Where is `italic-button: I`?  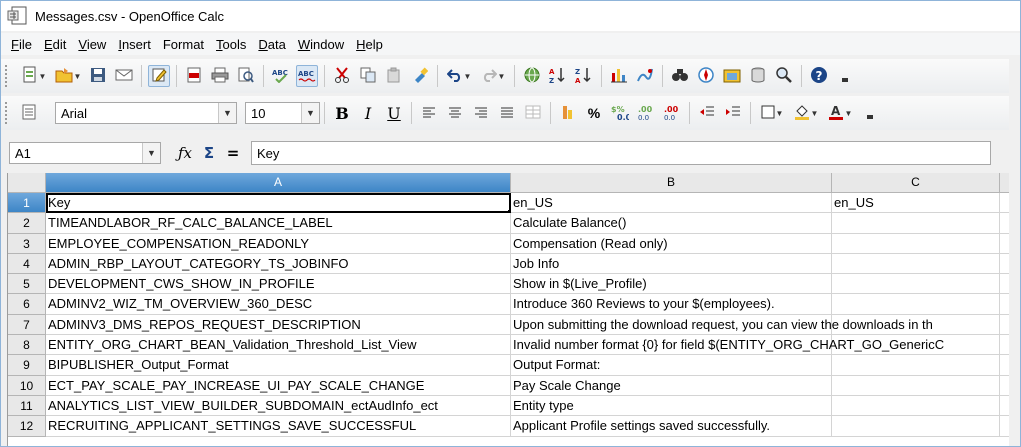
italic-button: I is located at coordinates (368, 113).